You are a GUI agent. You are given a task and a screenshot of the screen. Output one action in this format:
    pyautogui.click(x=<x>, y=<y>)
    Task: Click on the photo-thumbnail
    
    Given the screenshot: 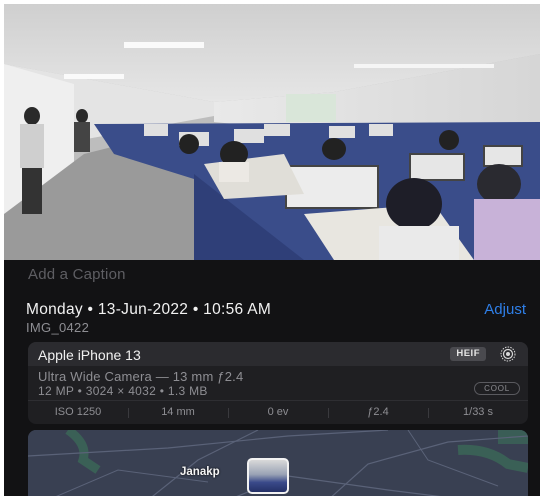 What is the action you would take?
    pyautogui.click(x=268, y=476)
    